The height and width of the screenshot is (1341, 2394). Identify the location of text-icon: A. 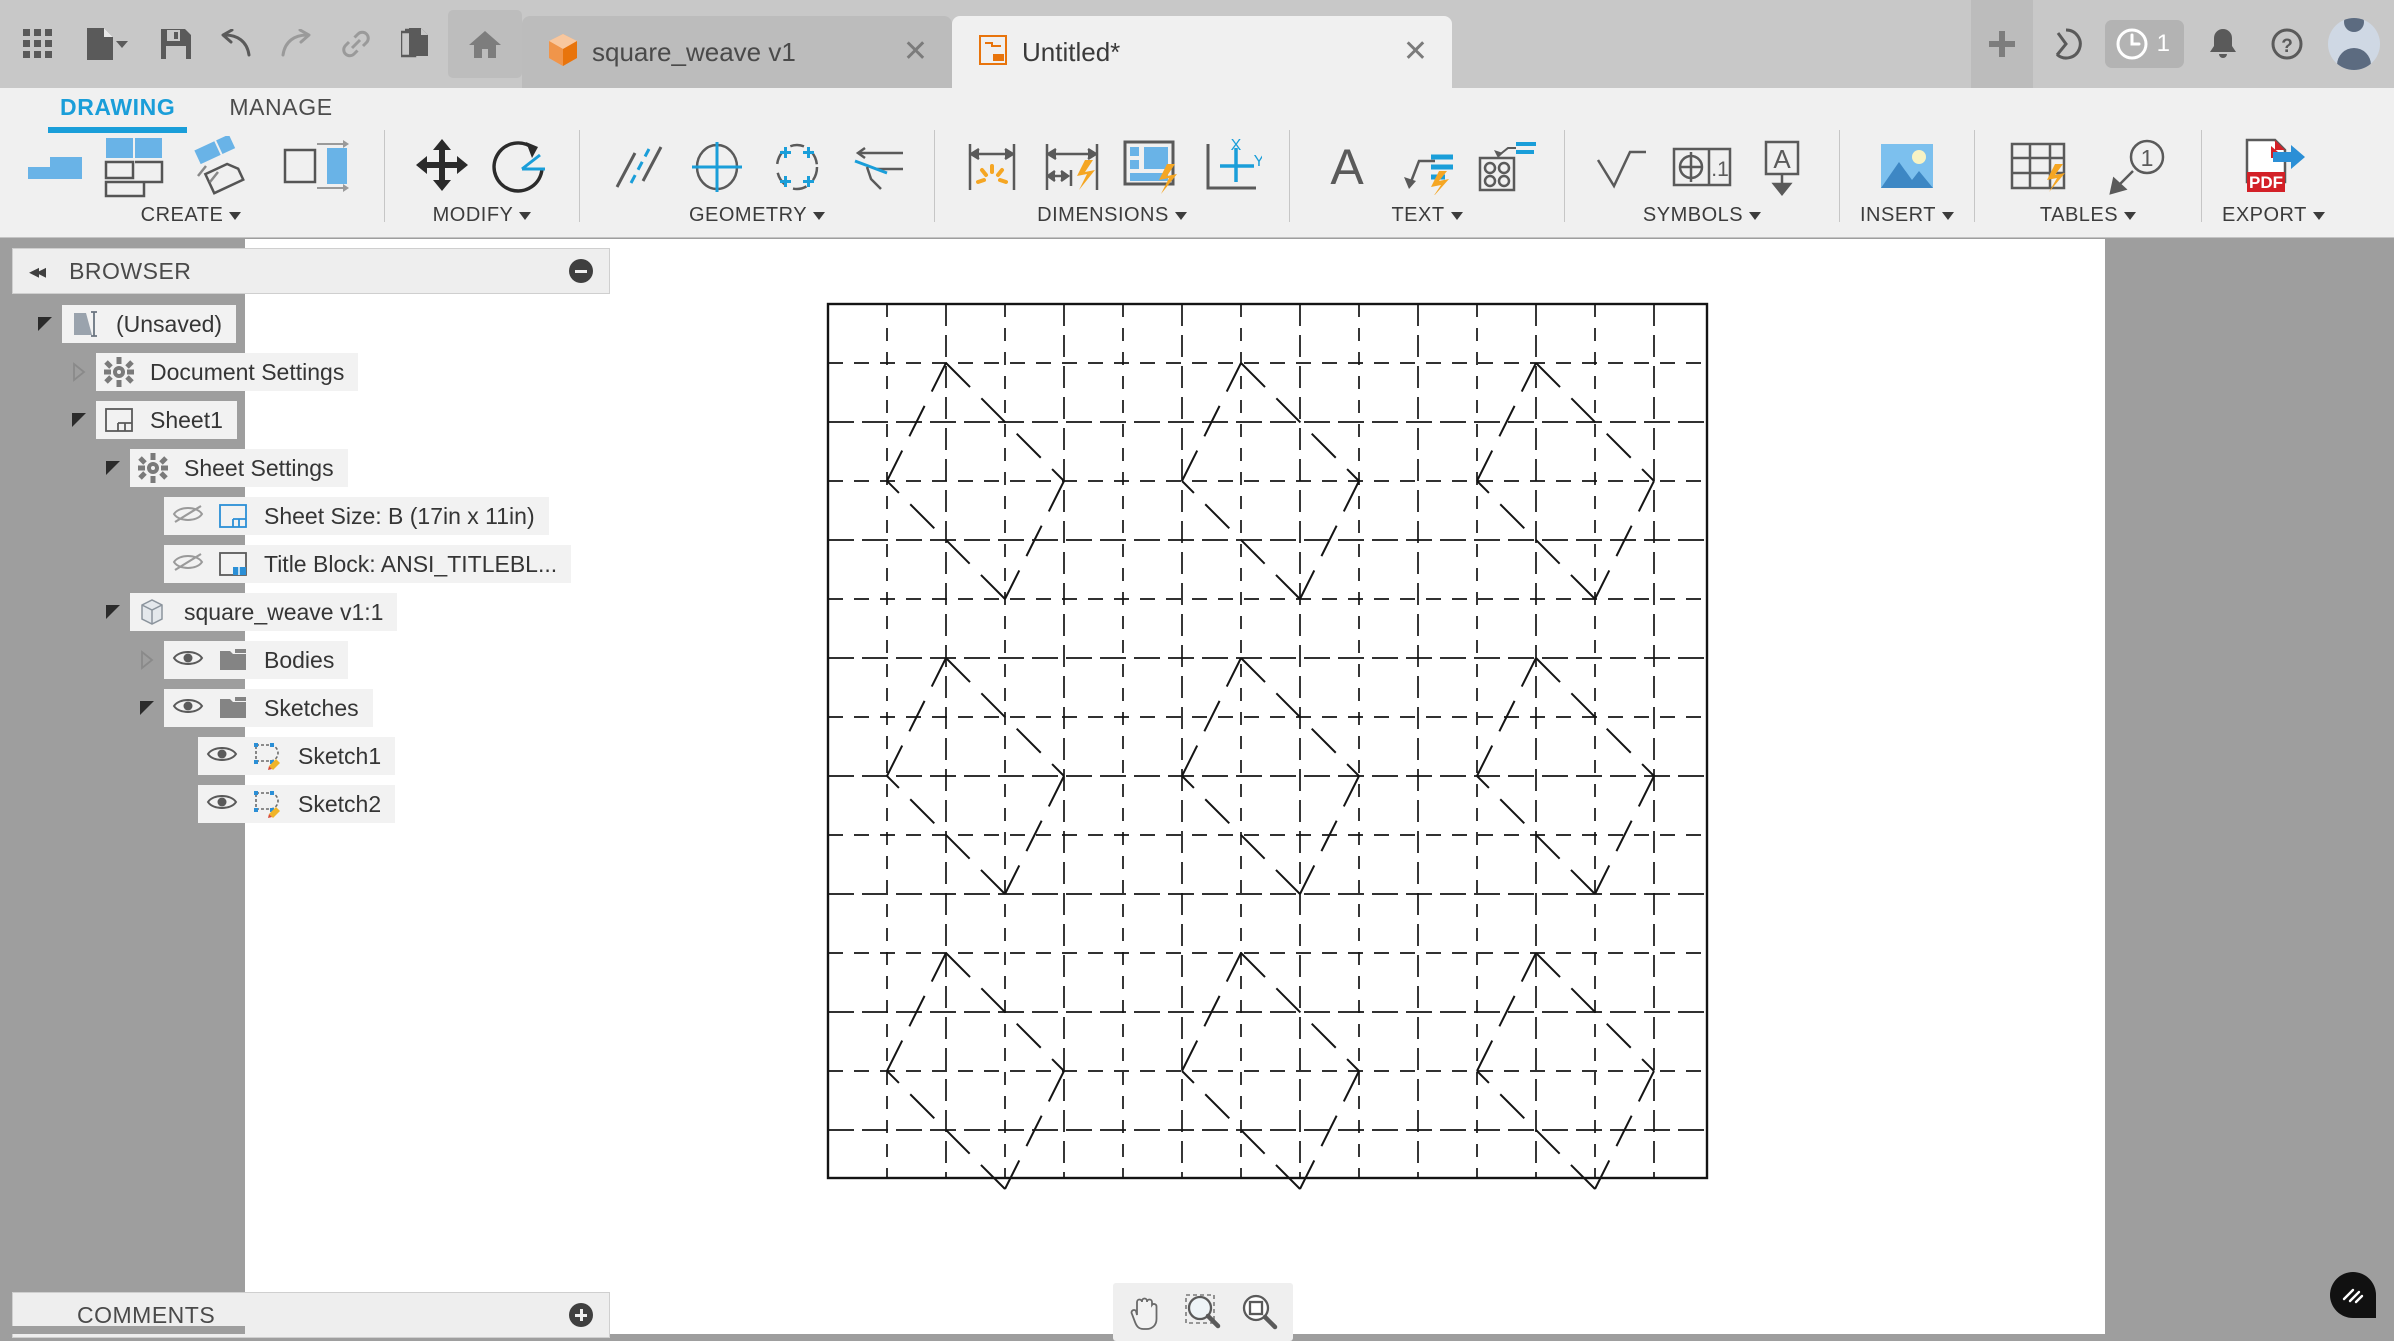
(1347, 167).